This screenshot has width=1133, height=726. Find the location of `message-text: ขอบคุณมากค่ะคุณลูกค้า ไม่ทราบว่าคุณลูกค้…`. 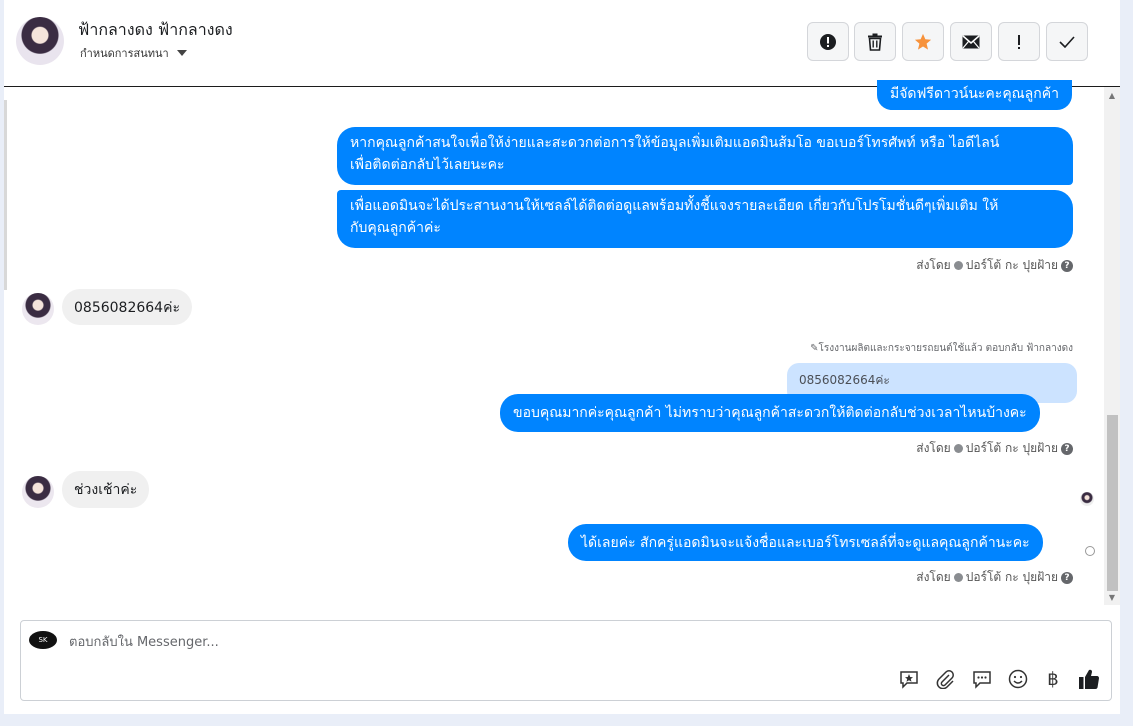

message-text: ขอบคุณมากค่ะคุณลูกค้า ไม่ทราบว่าคุณลูกค้… is located at coordinates (770, 413).